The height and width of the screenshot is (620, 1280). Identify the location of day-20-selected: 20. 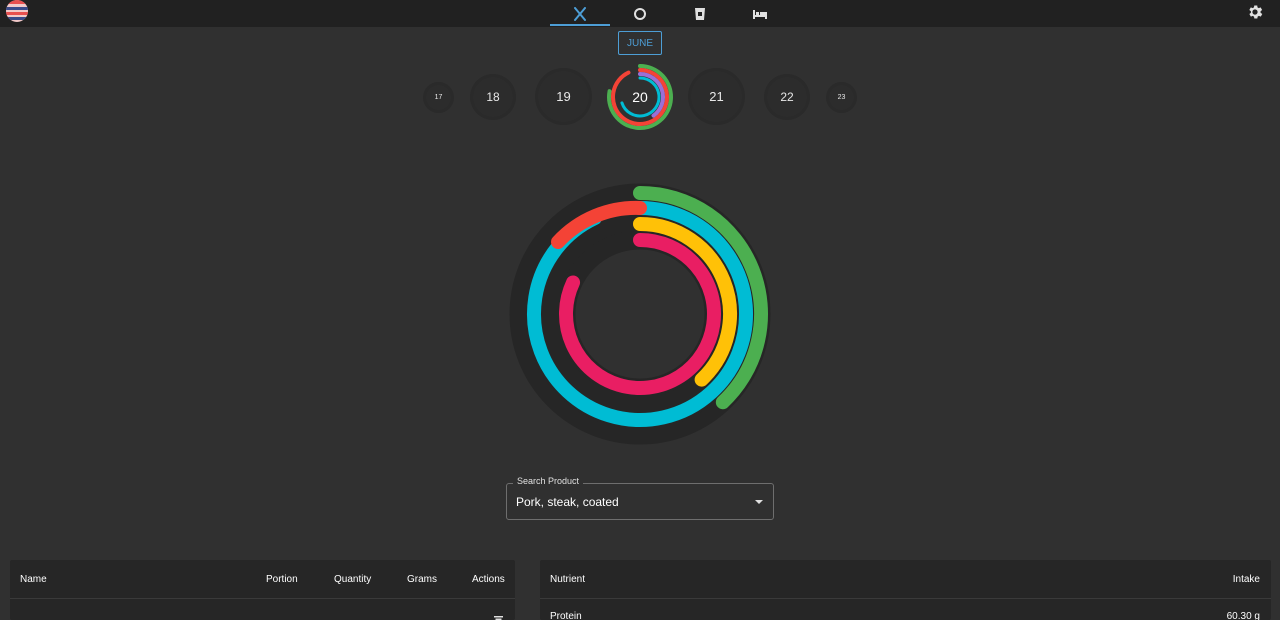
(640, 97).